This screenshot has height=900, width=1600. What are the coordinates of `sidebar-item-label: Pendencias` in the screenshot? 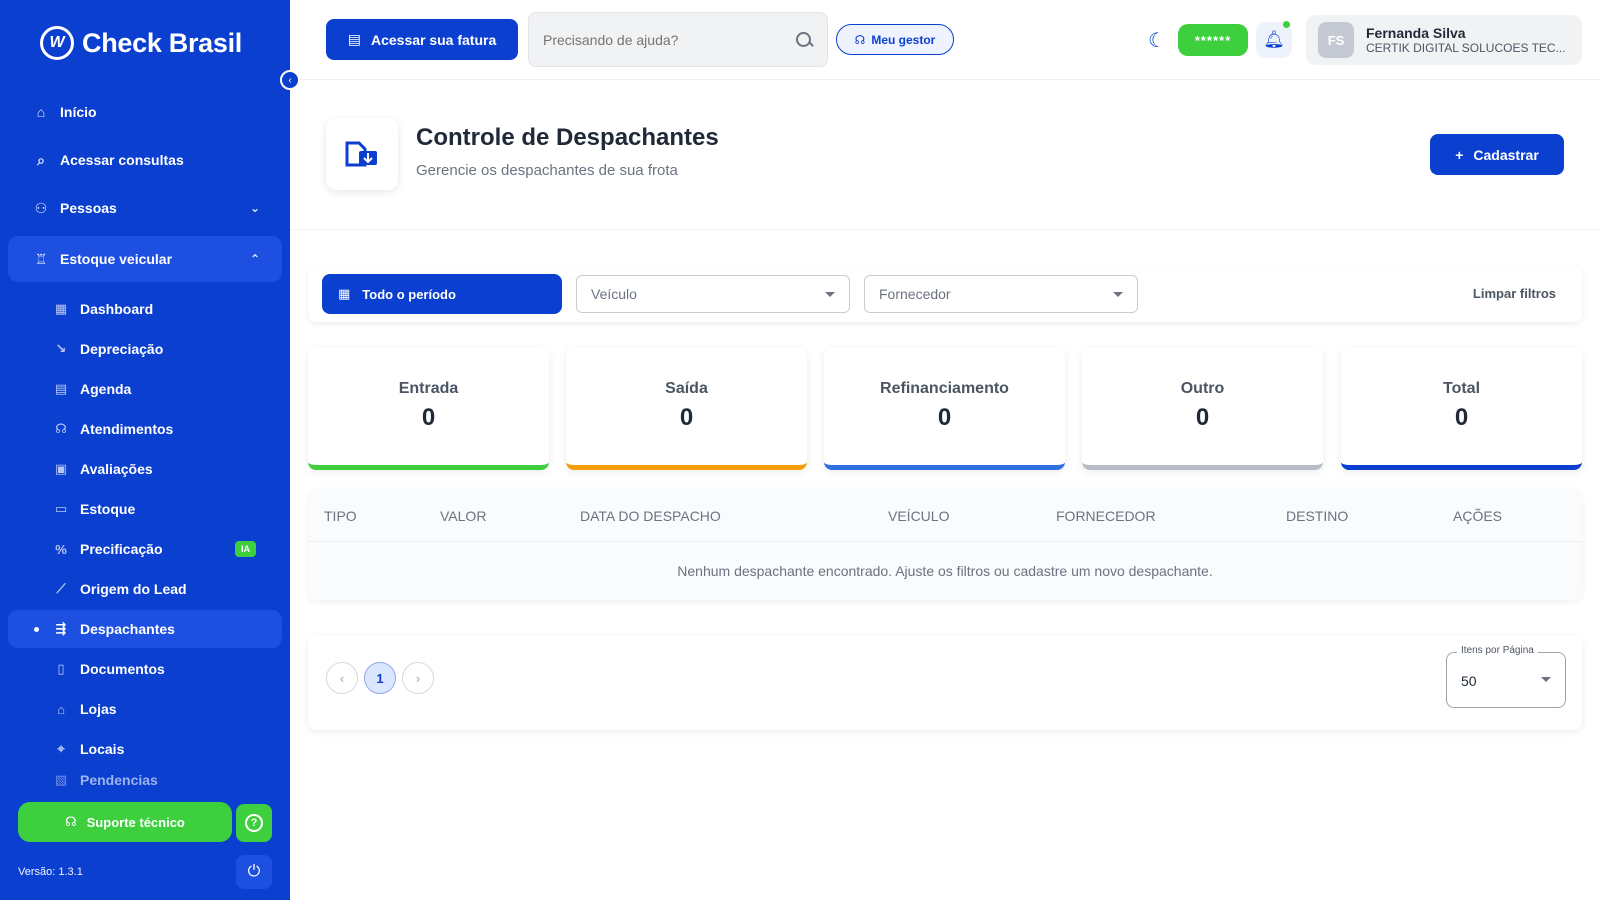 It's located at (119, 780).